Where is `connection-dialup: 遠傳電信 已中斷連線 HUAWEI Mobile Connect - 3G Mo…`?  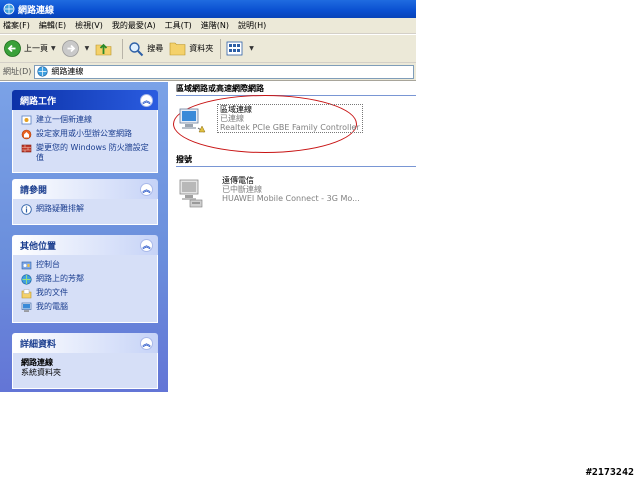
connection-dialup: 遠傳電信 已中斷連線 HUAWEI Mobile Connect - 3G Mo… is located at coordinates (268, 193).